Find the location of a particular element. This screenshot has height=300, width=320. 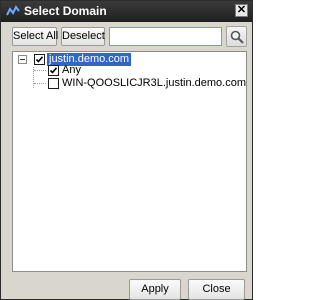

any-checkbox is located at coordinates (53, 70).